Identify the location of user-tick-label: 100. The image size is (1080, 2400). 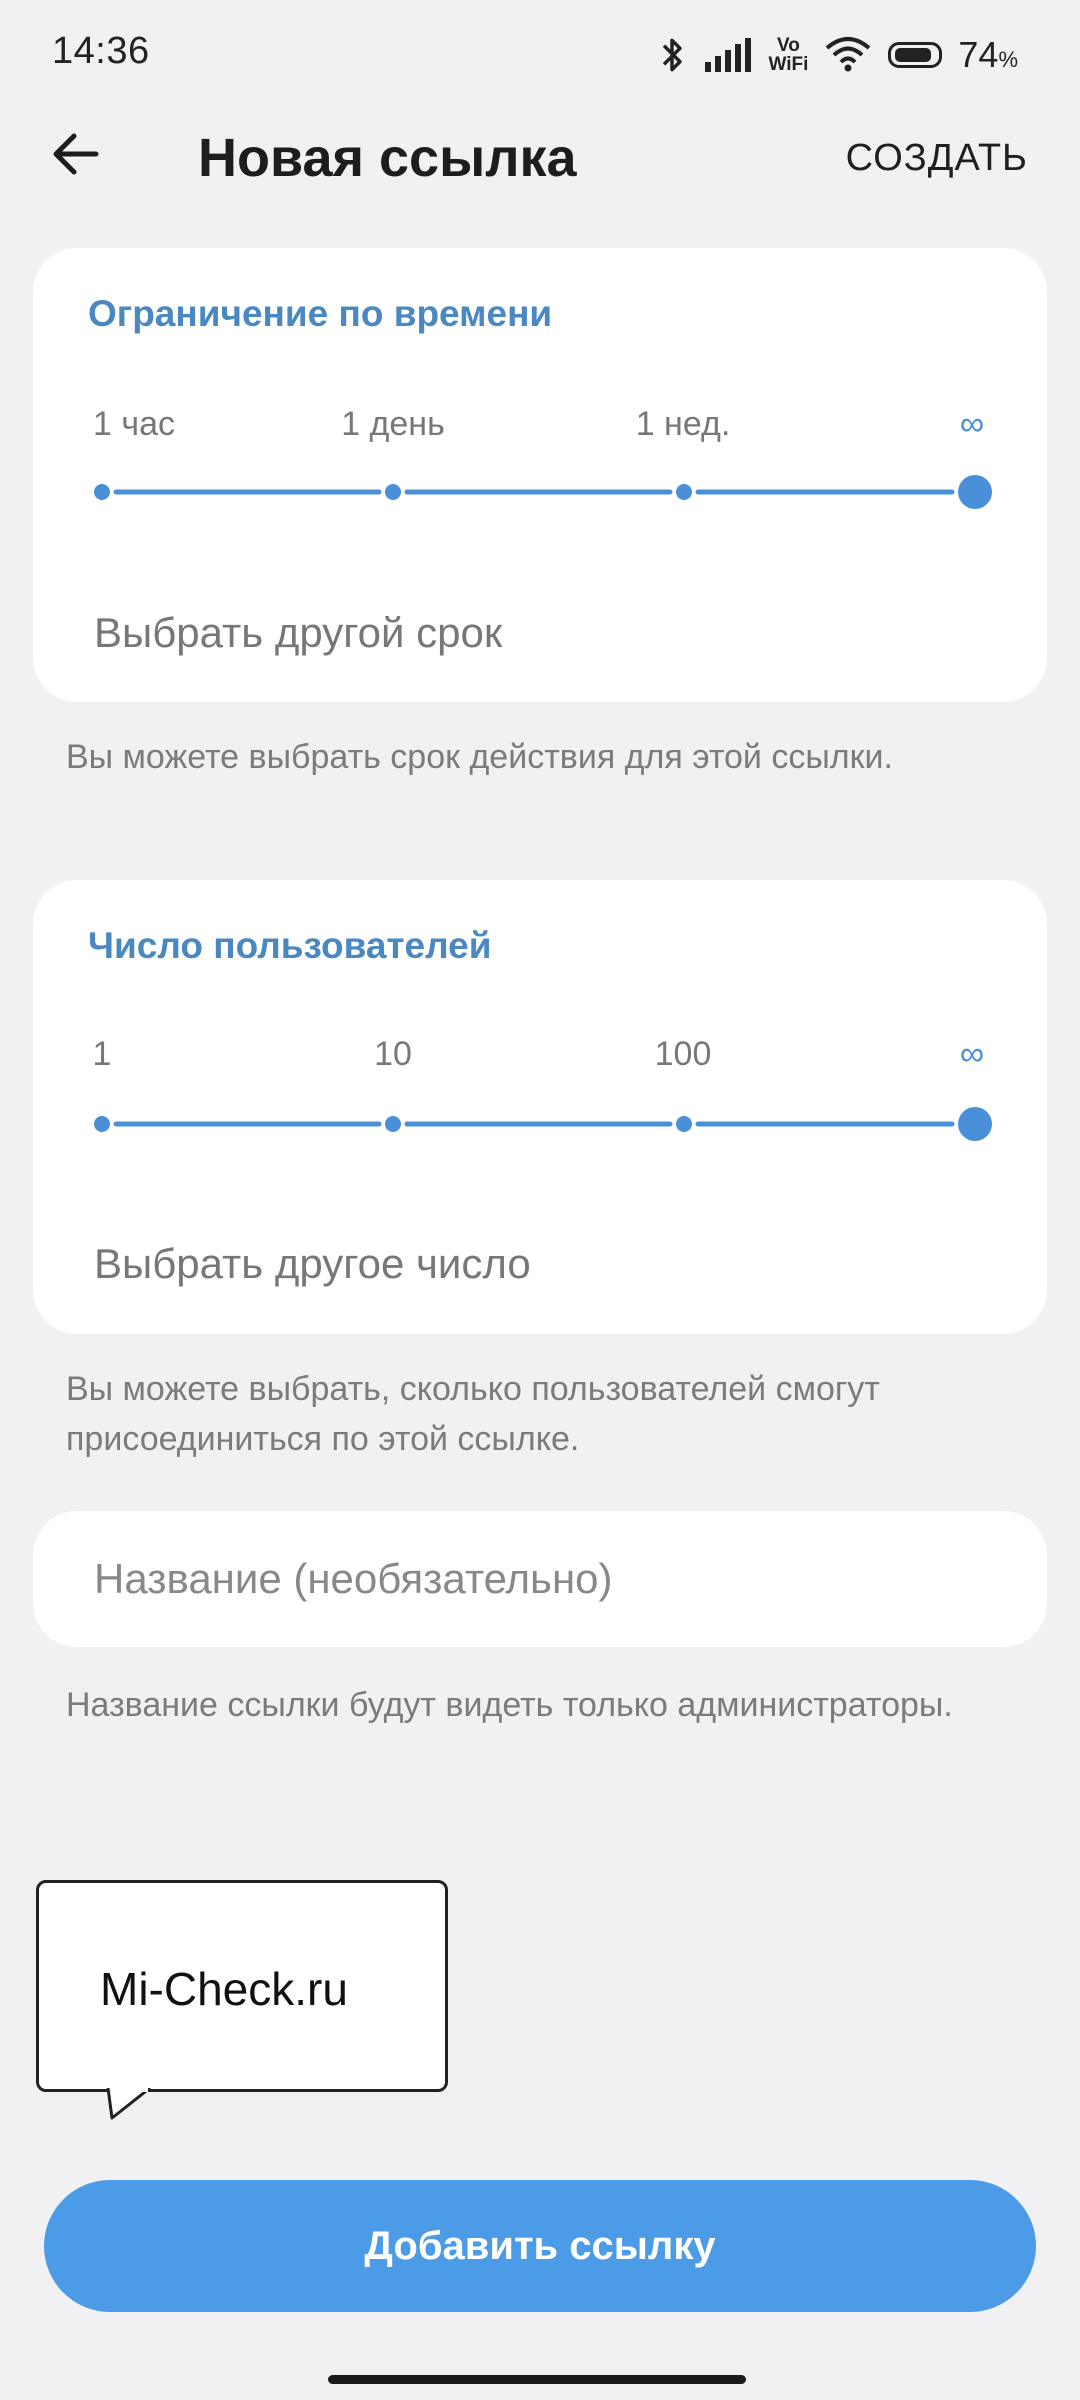
(683, 1054).